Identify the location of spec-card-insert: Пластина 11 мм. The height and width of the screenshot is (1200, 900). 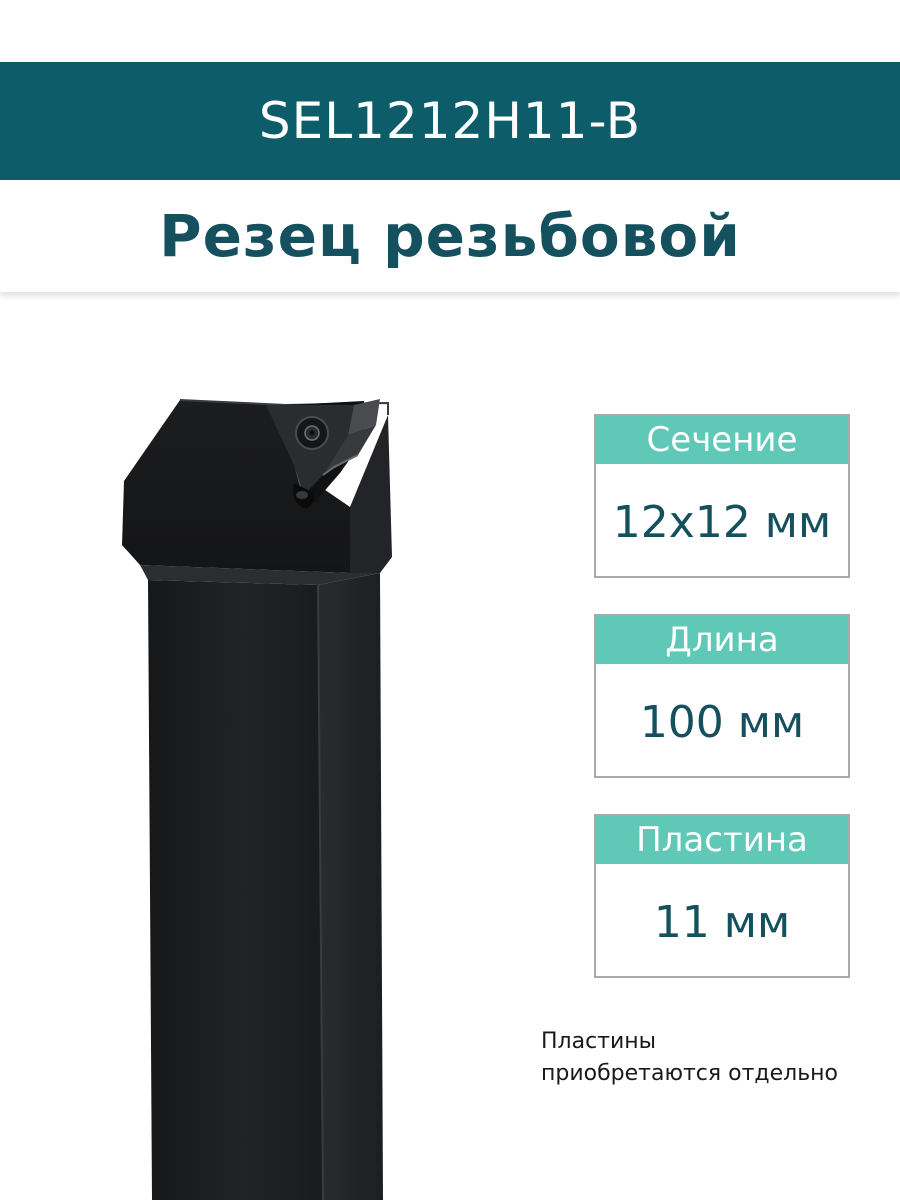
(722, 896).